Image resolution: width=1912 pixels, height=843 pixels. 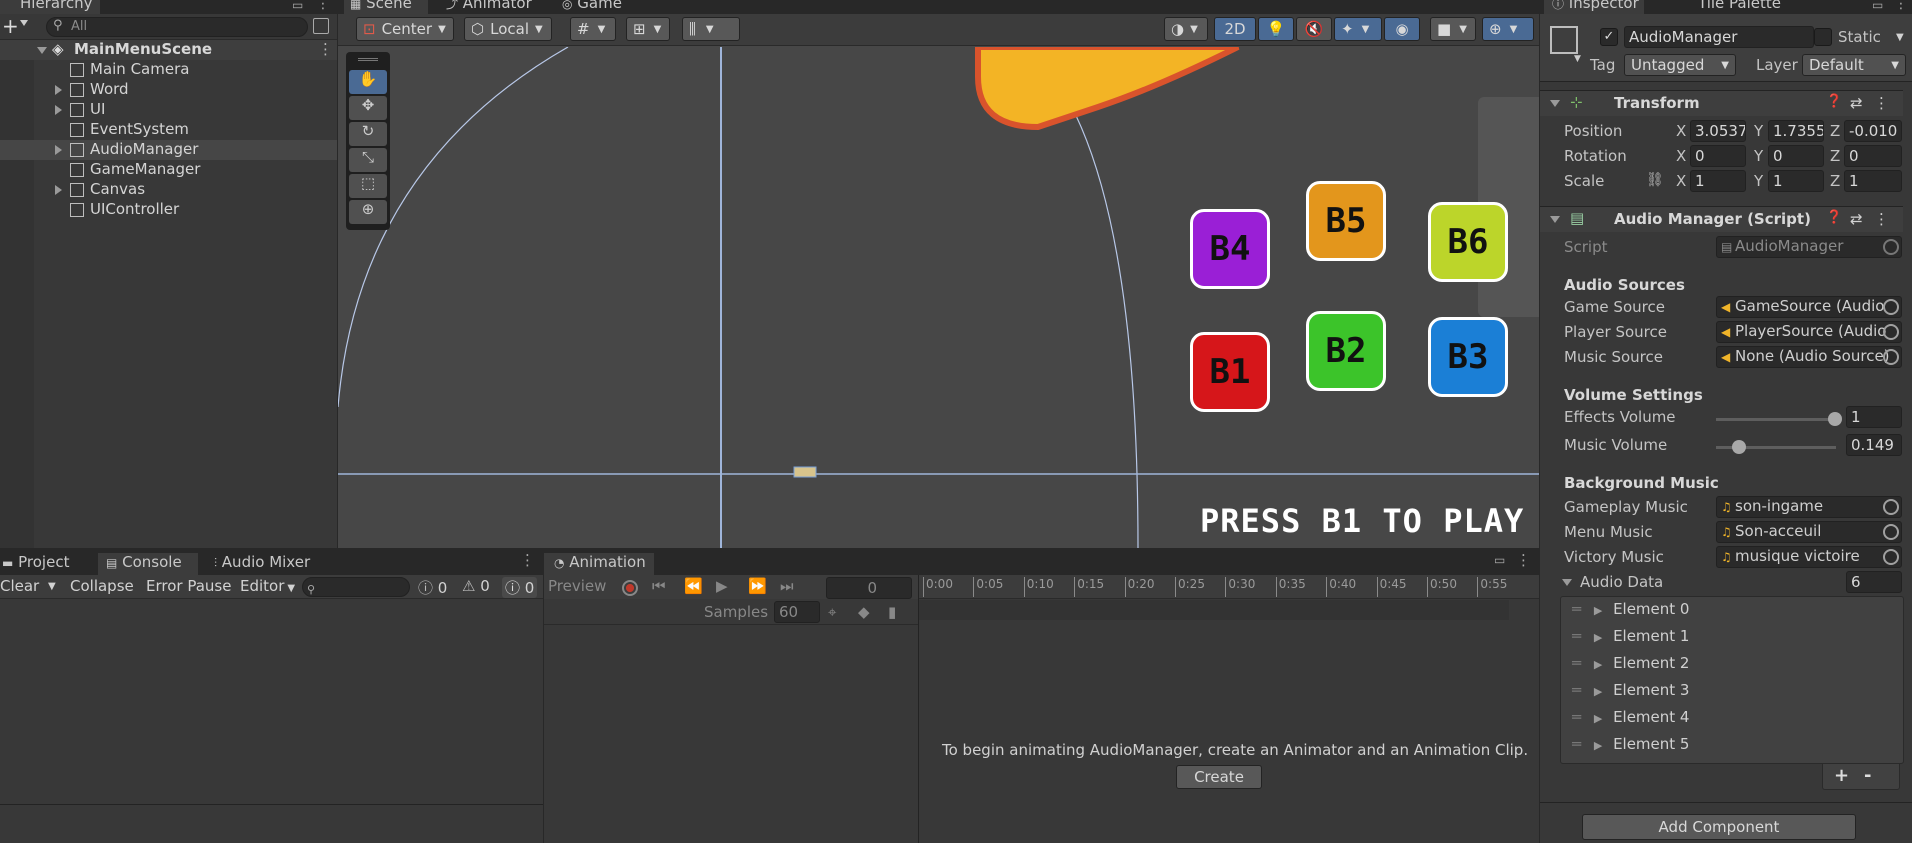 What do you see at coordinates (1721, 103) in the screenshot?
I see `transform-header: ⊹ Transform ❓ ⇄ ⋮` at bounding box center [1721, 103].